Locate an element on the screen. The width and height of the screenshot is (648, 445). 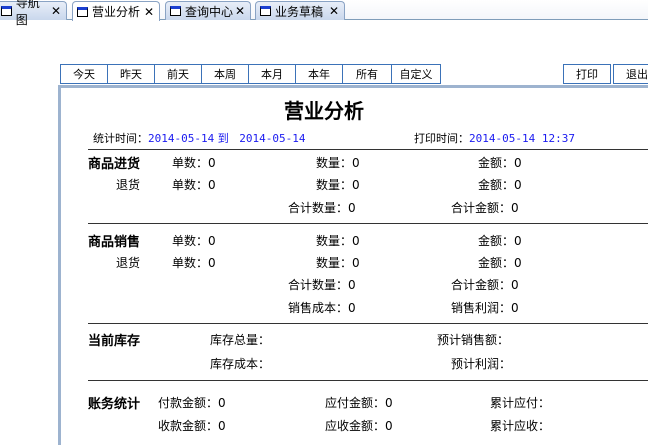
purchase-return-amount: 金额：0 is located at coordinates (500, 185).